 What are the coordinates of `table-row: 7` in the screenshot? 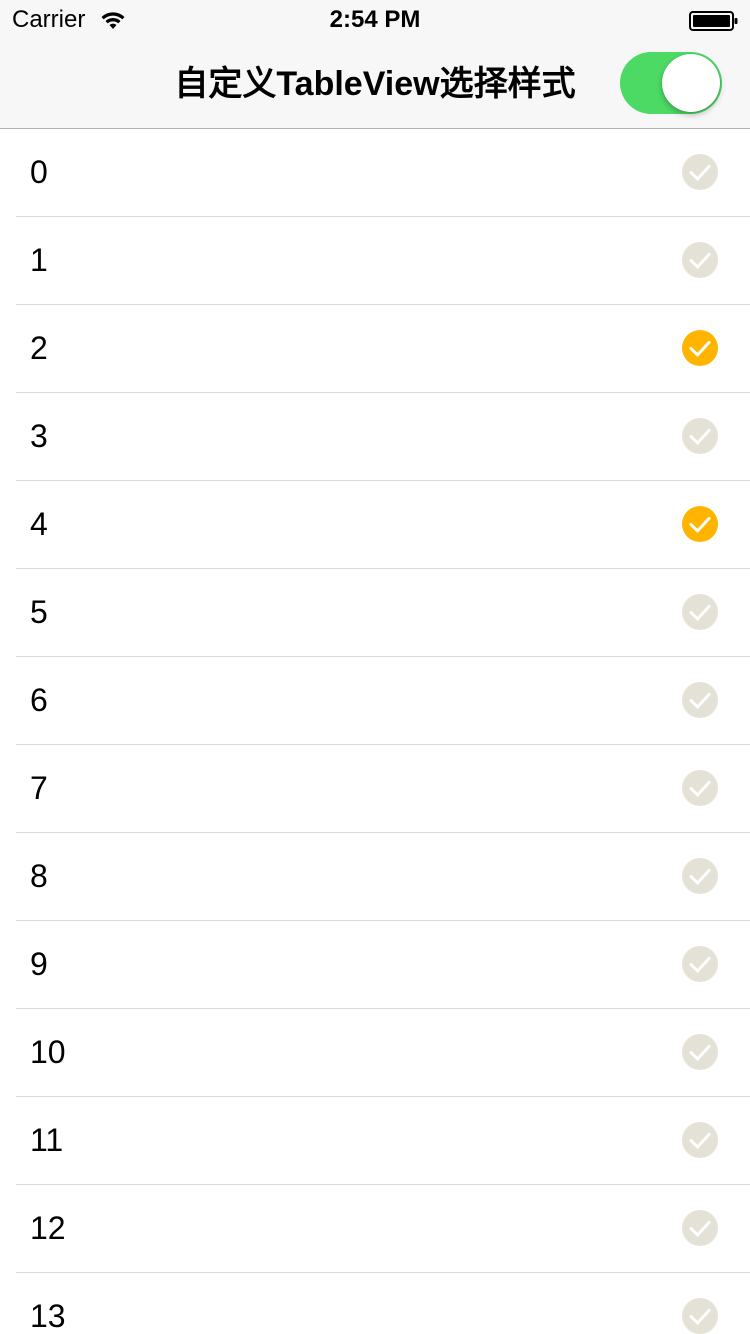 It's located at (383, 789).